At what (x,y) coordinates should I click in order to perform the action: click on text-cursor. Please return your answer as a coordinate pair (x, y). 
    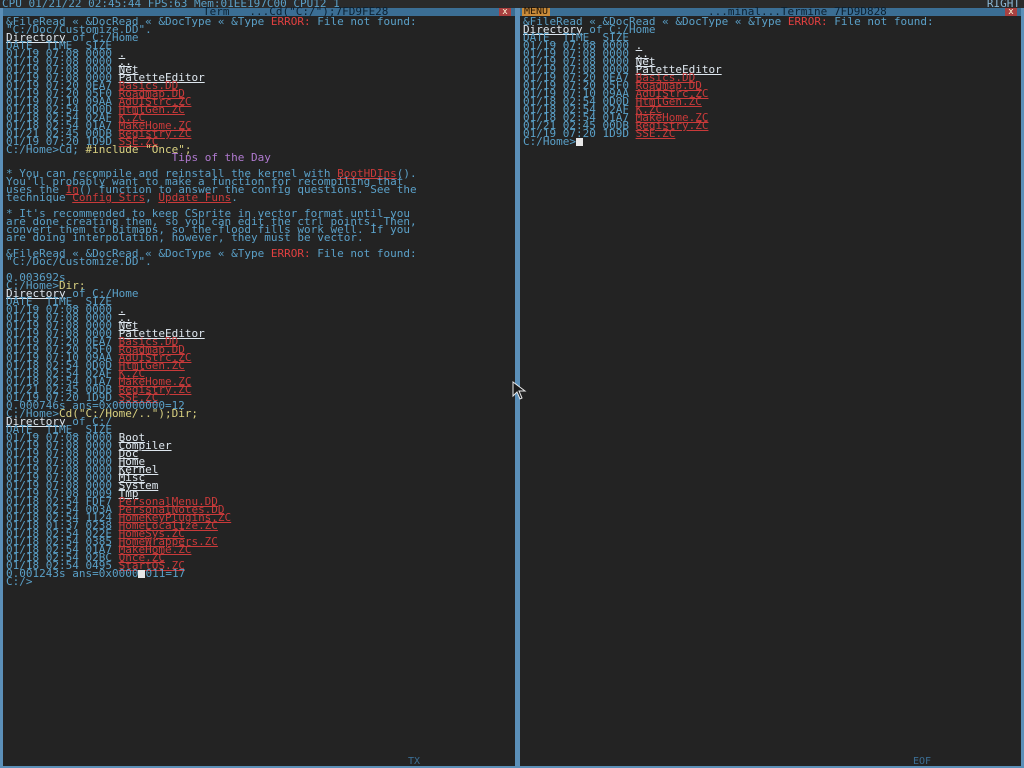
    Looking at the image, I should click on (579, 142).